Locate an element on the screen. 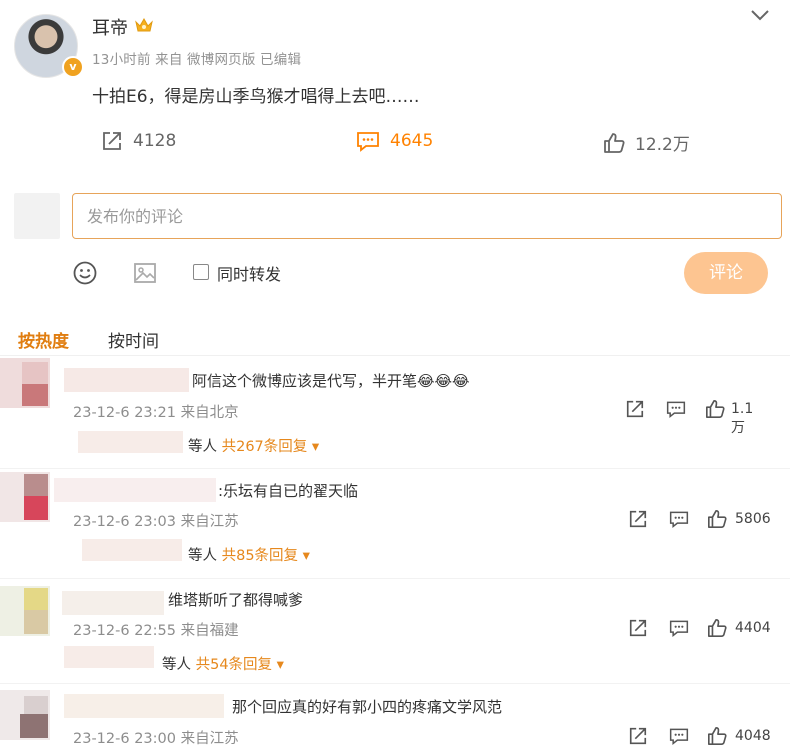 The height and width of the screenshot is (751, 790). comment-text: 阿信这个微博应该是代写，半开笔😂😂😂 is located at coordinates (331, 381).